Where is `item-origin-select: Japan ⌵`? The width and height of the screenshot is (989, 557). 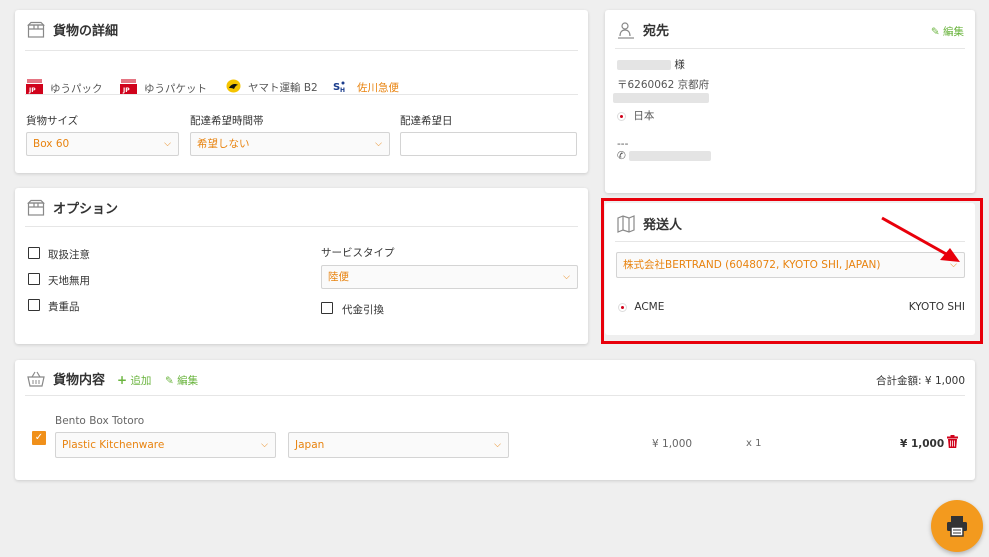 item-origin-select: Japan ⌵ is located at coordinates (398, 445).